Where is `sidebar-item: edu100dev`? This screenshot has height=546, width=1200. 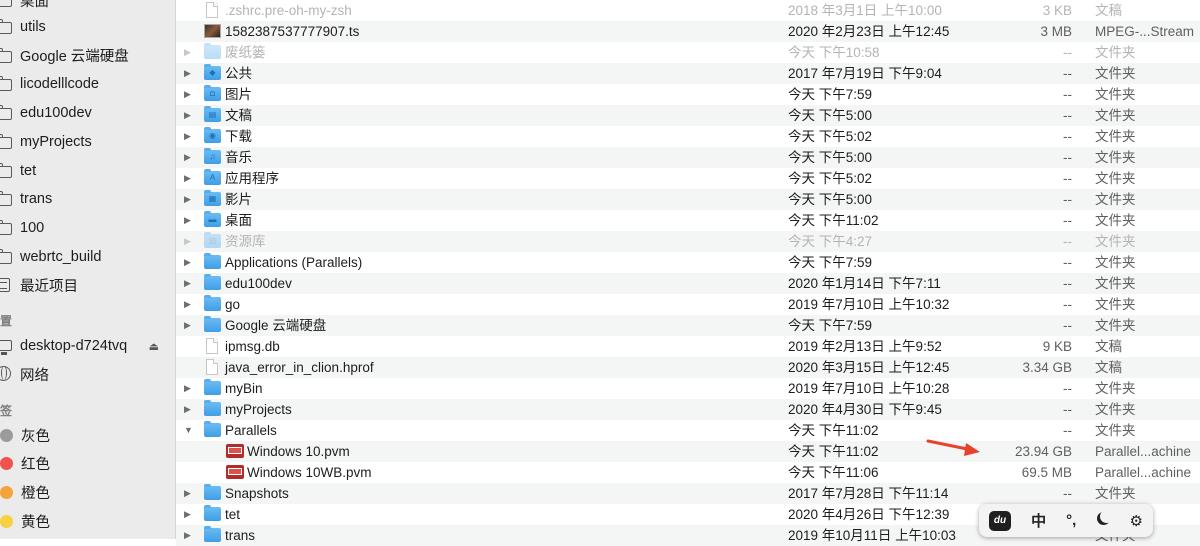
sidebar-item: edu100dev is located at coordinates (87, 113).